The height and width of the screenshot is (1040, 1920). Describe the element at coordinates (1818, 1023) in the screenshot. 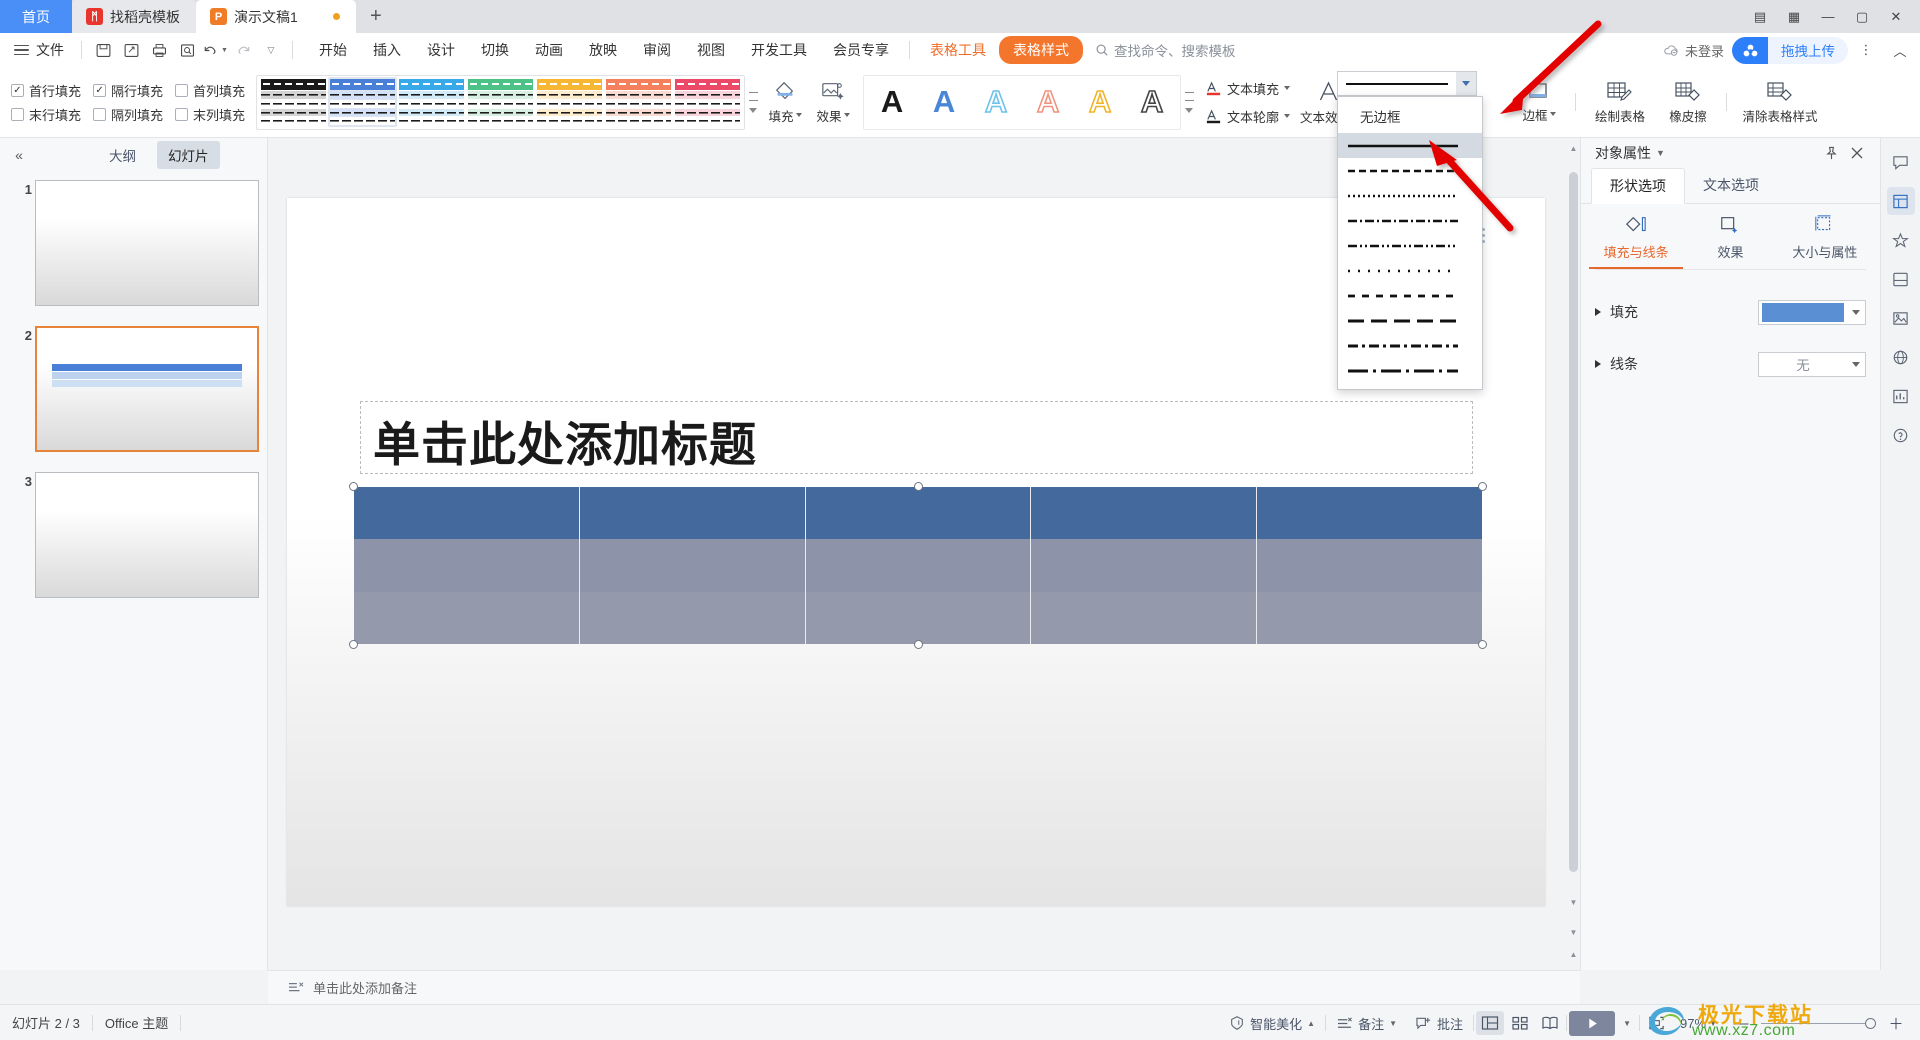

I see `zoom-slider` at that location.